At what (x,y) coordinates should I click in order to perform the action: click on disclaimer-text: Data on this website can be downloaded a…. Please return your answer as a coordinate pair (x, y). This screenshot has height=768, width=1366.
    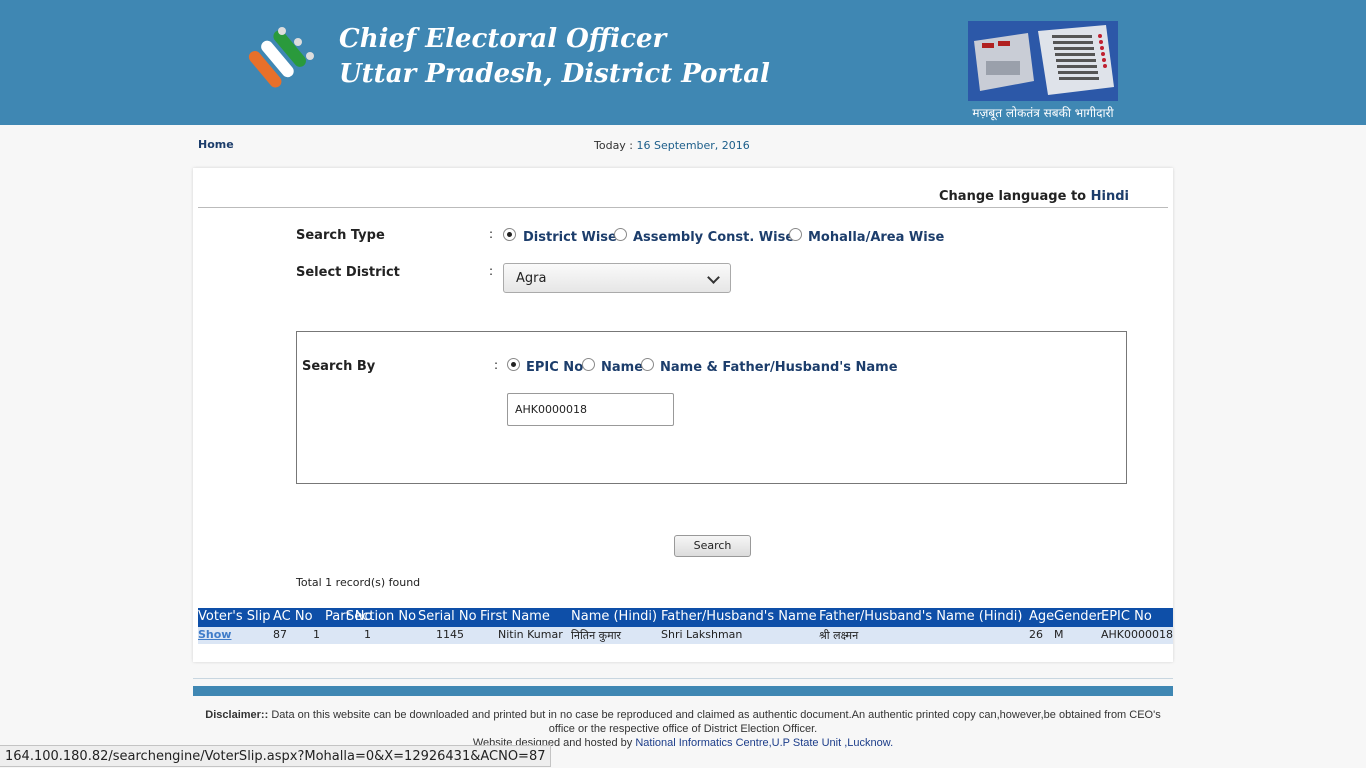
    Looking at the image, I should click on (716, 722).